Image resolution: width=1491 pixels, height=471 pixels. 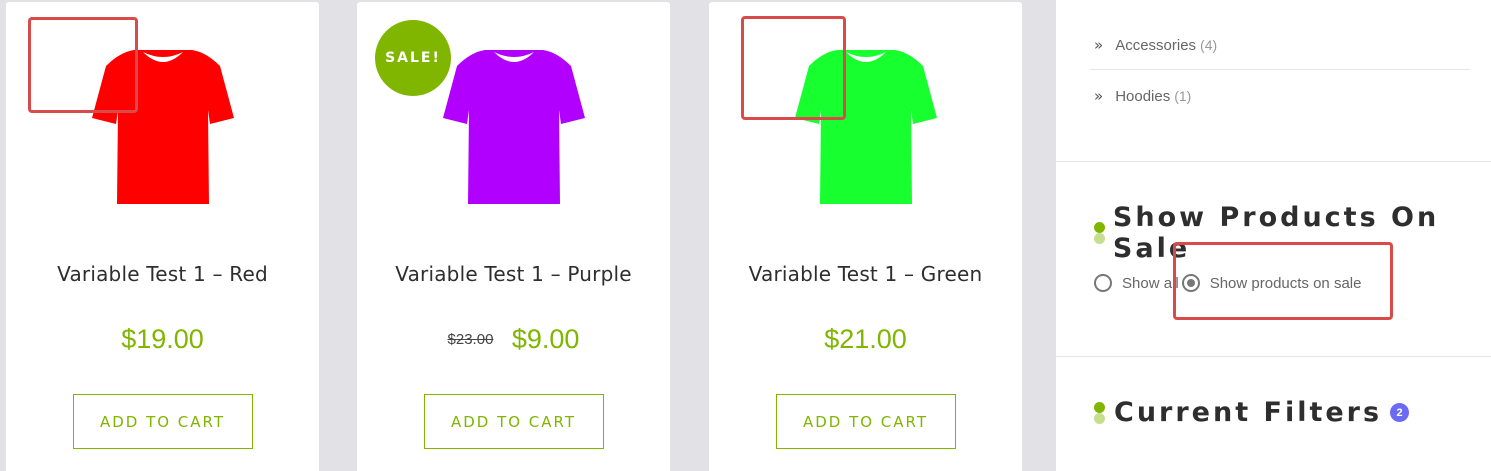 I want to click on product-price: $19.00, so click(x=162, y=339).